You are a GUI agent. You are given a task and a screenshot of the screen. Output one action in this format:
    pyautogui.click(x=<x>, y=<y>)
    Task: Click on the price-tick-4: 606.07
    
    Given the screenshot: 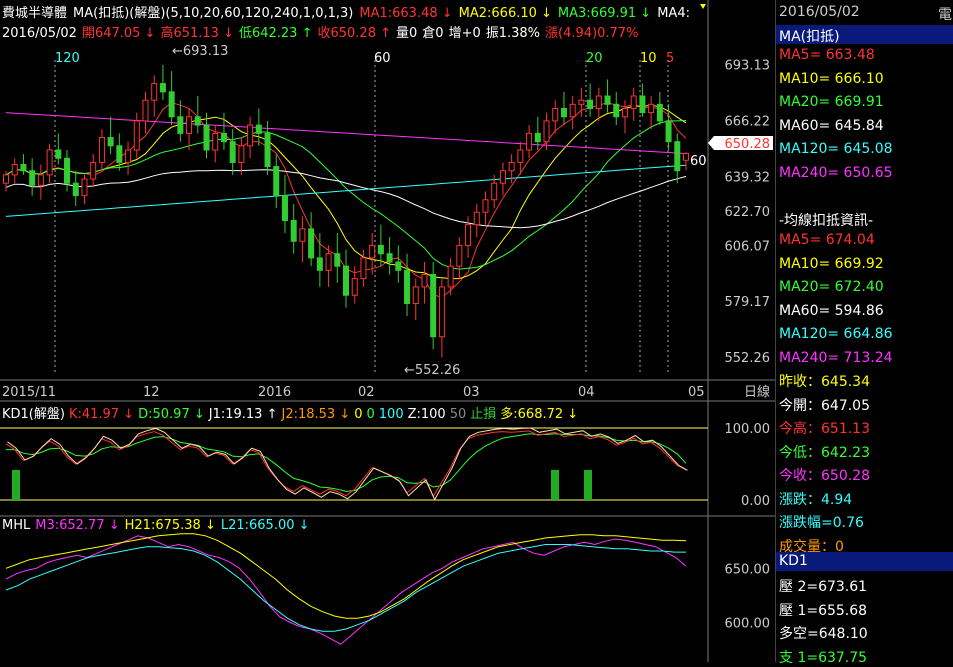 What is the action you would take?
    pyautogui.click(x=748, y=246)
    